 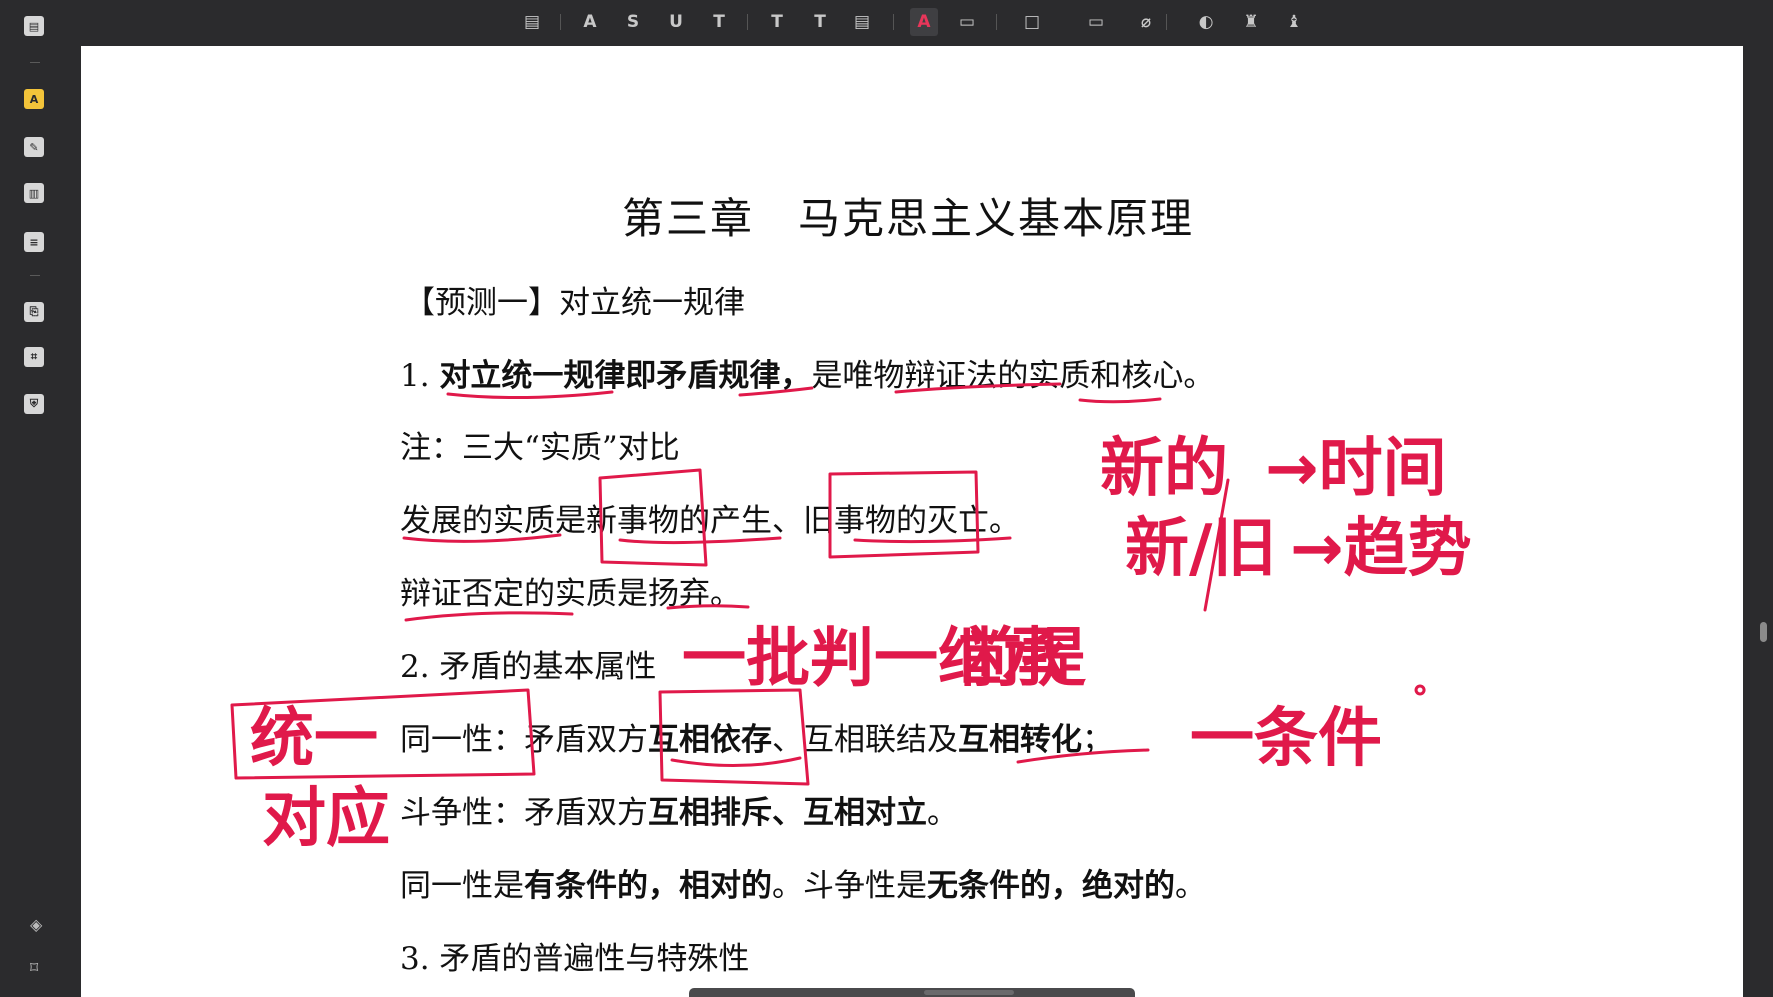 What do you see at coordinates (862, 22) in the screenshot?
I see `note-icon: ▤` at bounding box center [862, 22].